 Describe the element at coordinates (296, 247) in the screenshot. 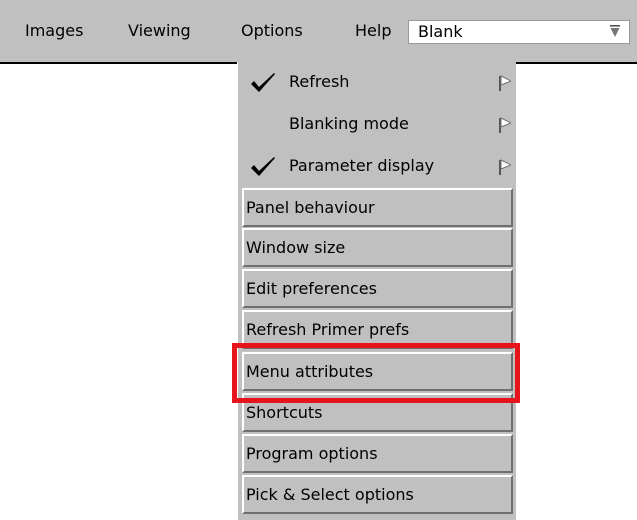

I see `menu-item-label: Window size` at that location.